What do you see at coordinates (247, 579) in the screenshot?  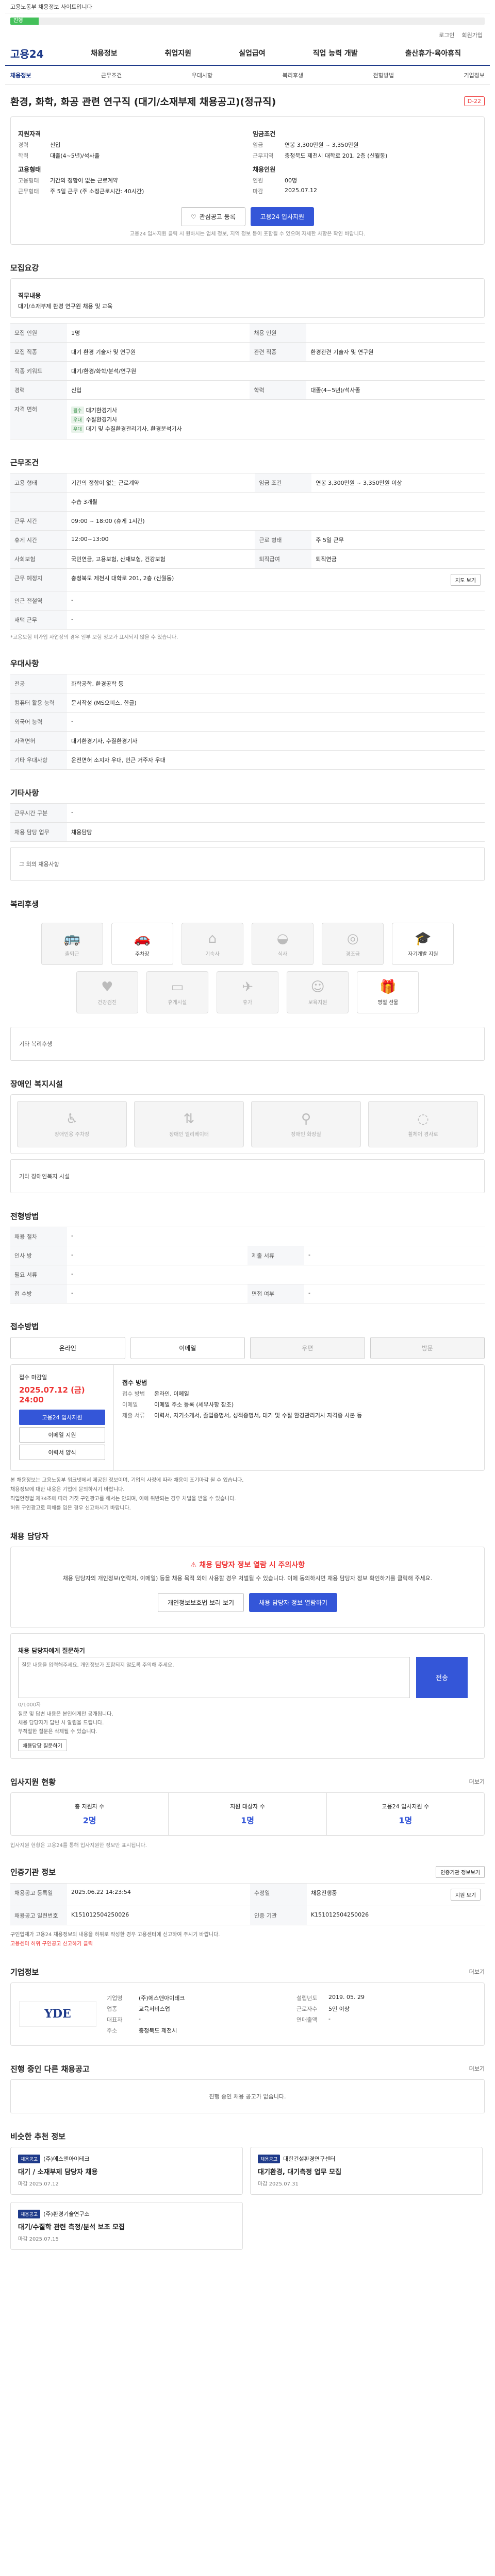 I see `table-row: 근무 예정지 충청북도 제천시 대학로 201, 2층 (신월동) 지도 보기` at bounding box center [247, 579].